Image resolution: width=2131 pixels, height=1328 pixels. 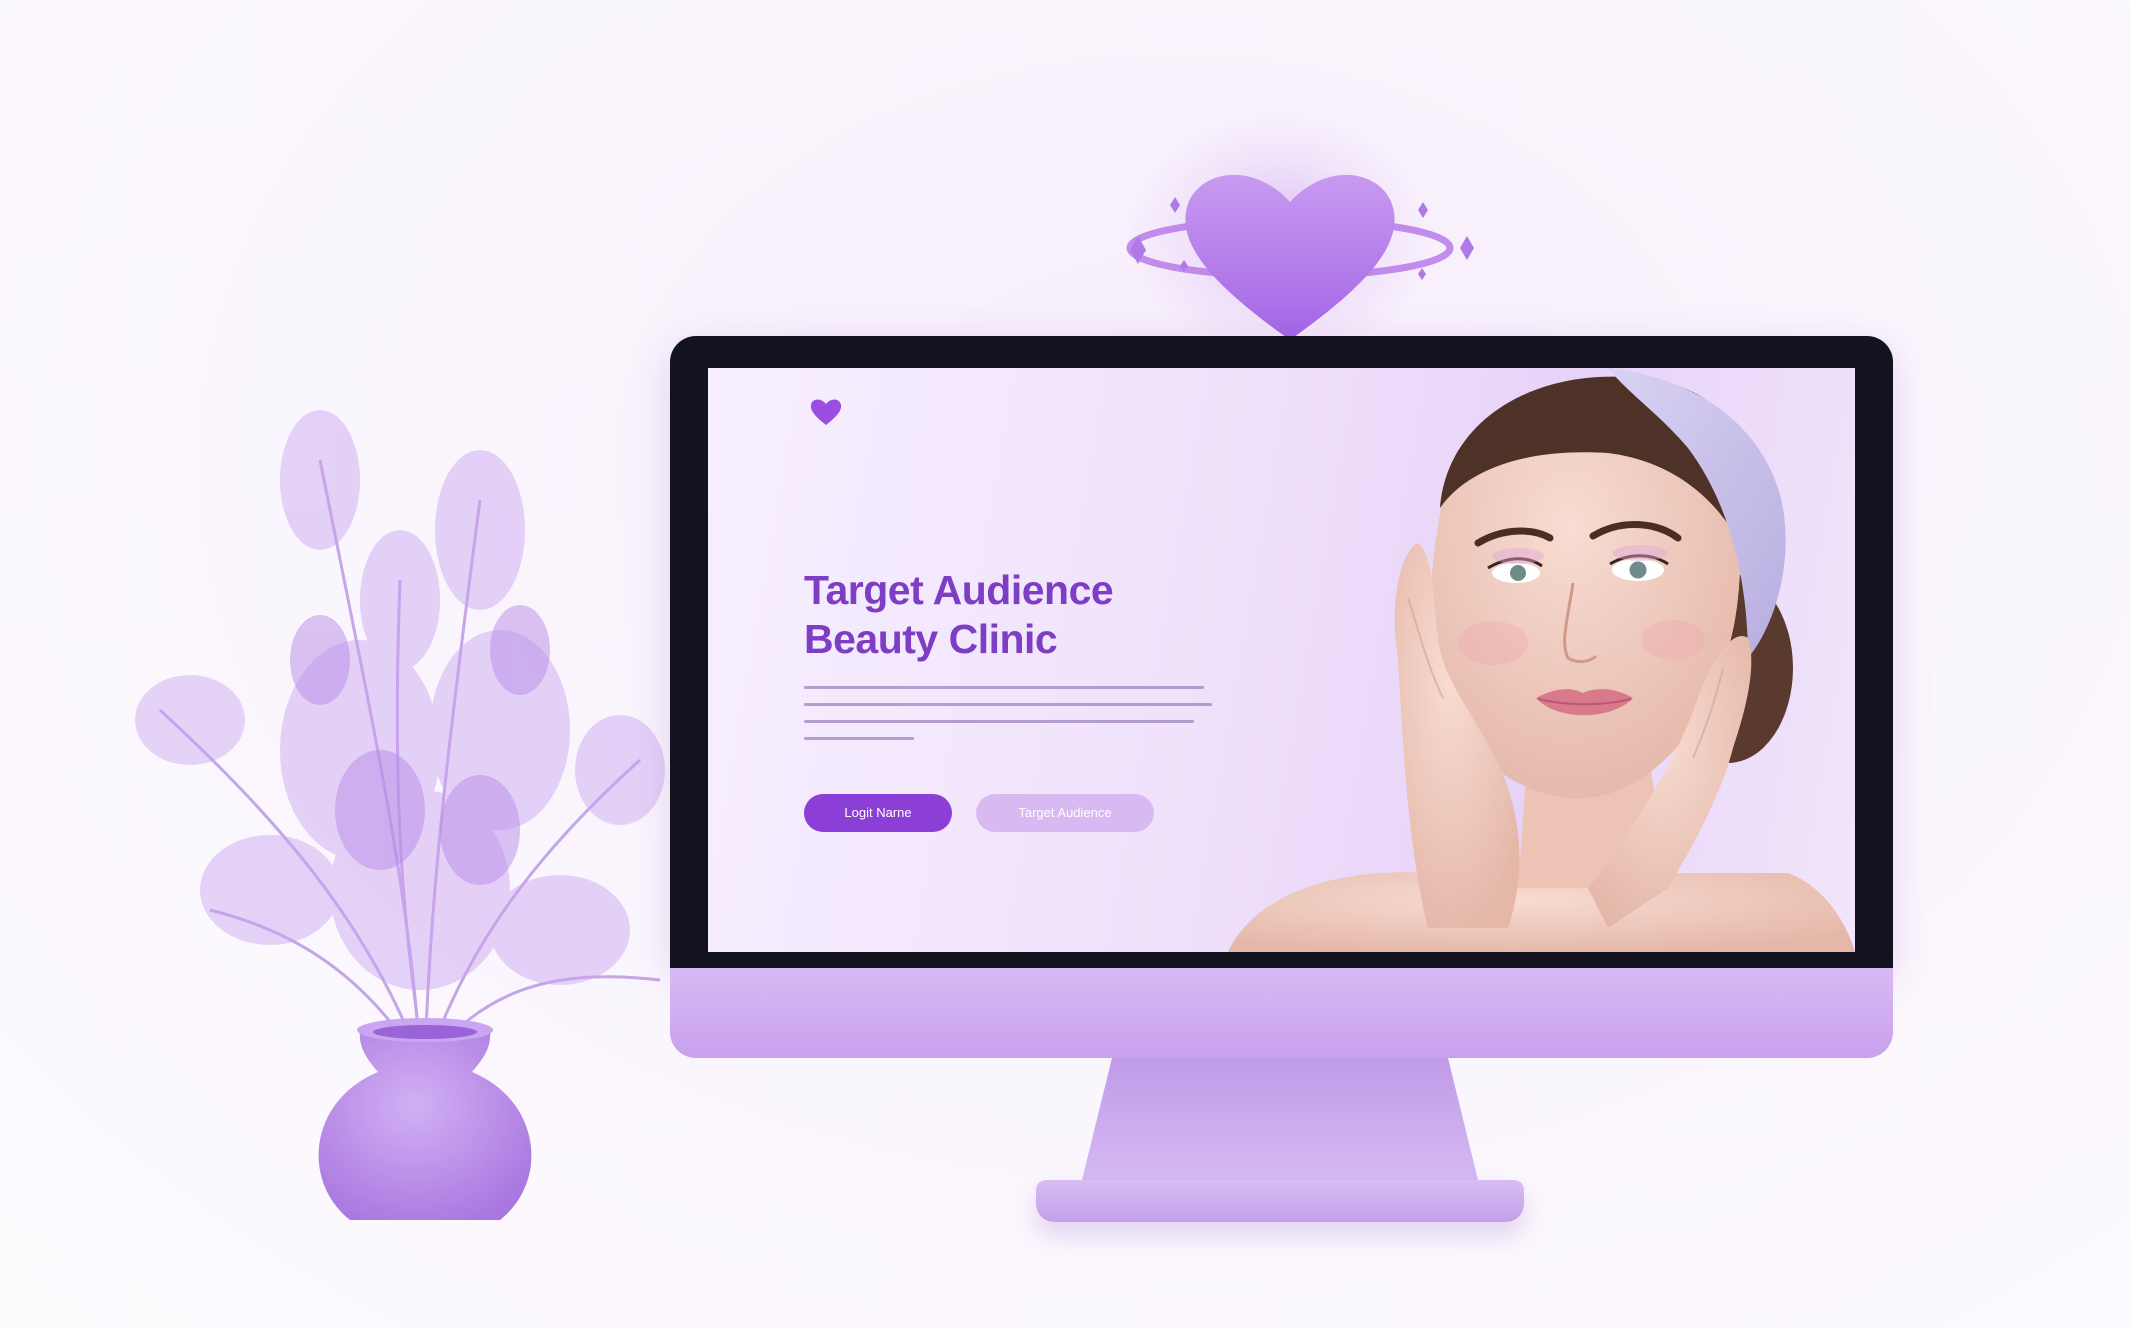 I want to click on floating-heart-badge, so click(x=1300, y=257).